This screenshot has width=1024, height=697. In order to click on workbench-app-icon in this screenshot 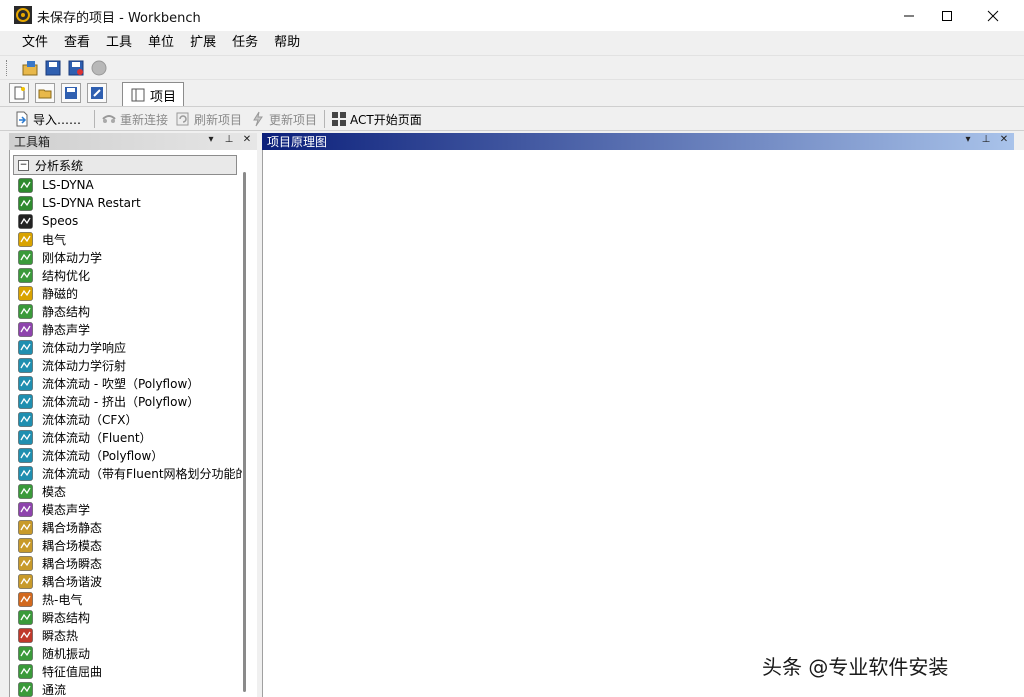, I will do `click(23, 15)`.